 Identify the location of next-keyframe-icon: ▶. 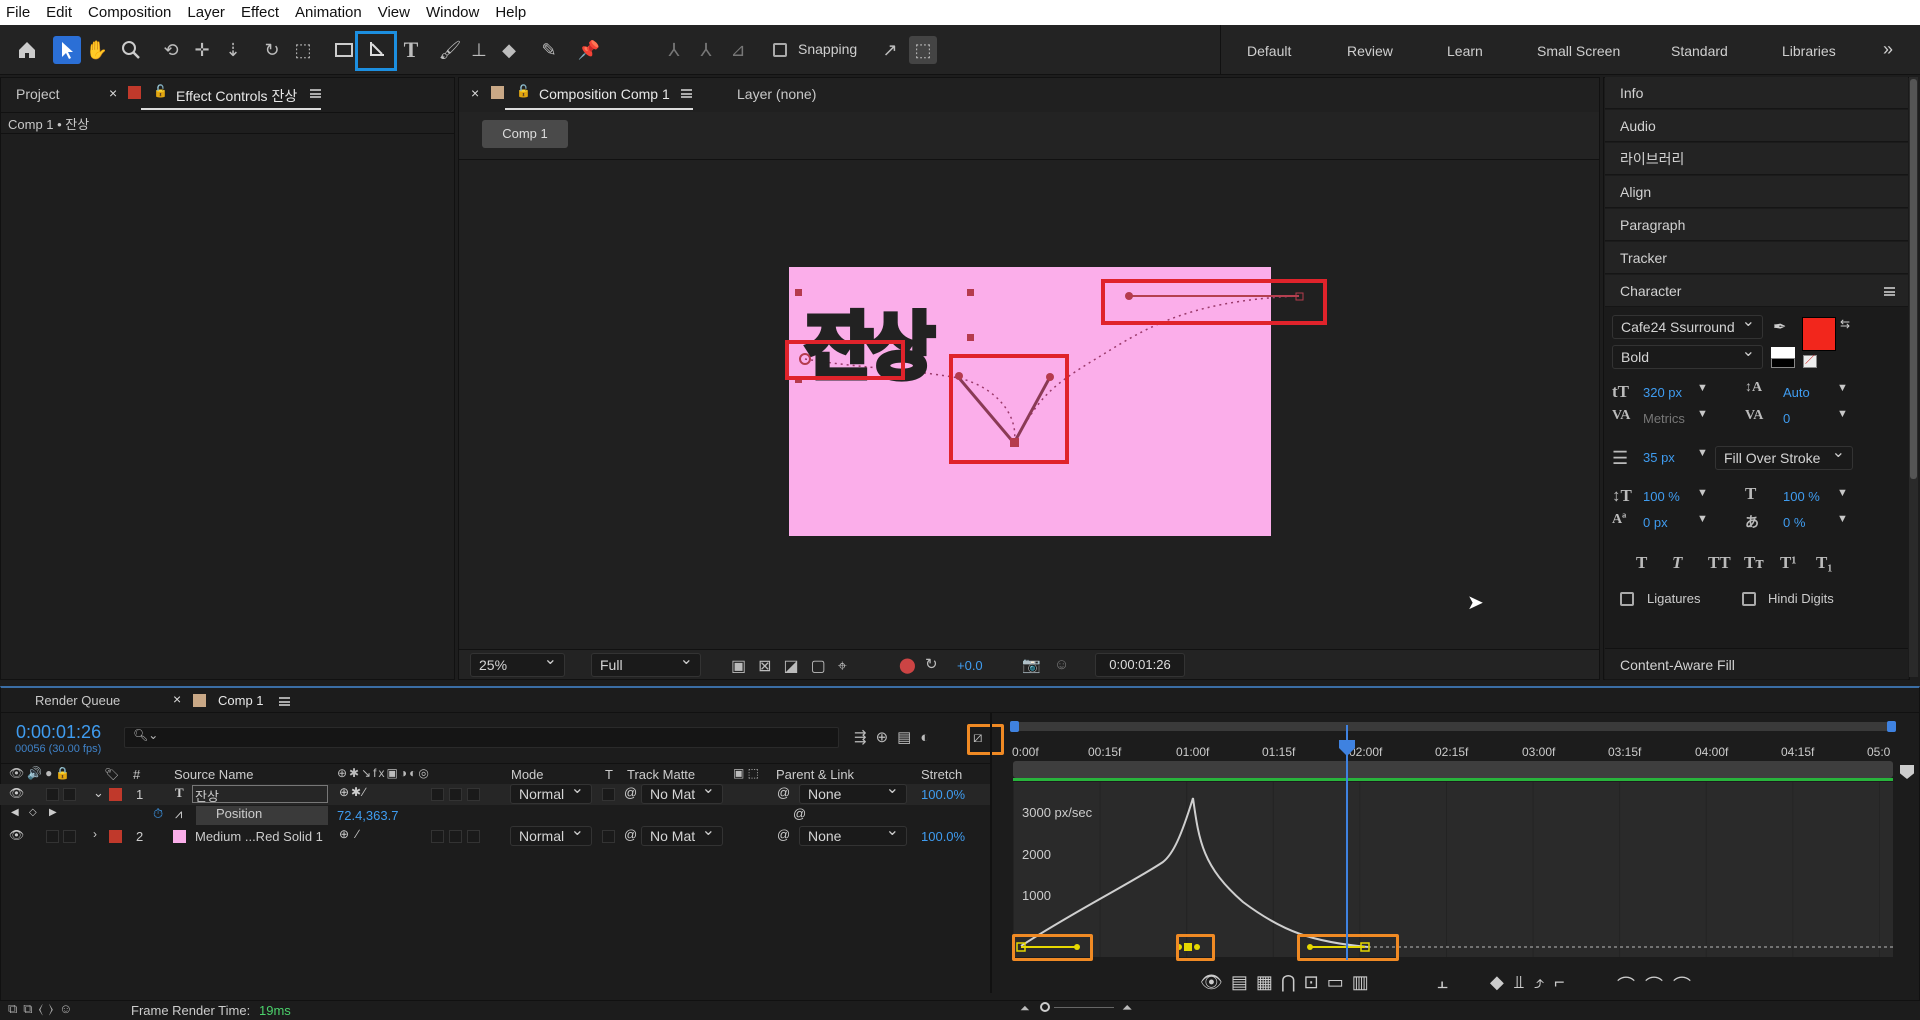
(53, 812).